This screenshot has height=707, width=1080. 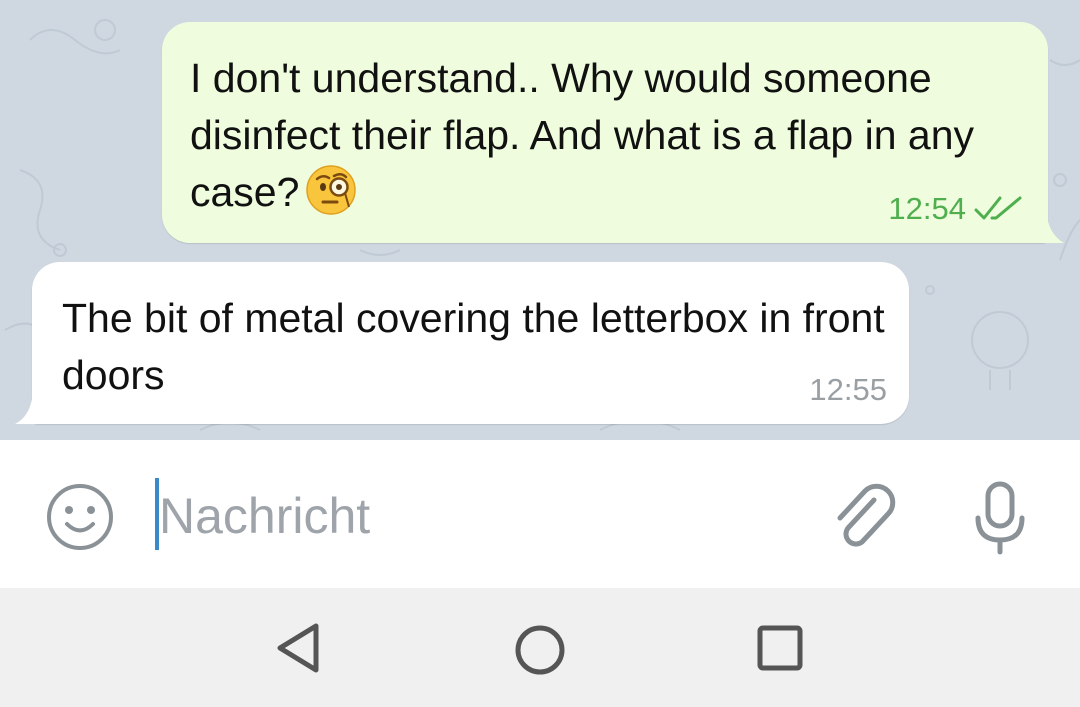 What do you see at coordinates (998, 208) in the screenshot?
I see `double-check-icon` at bounding box center [998, 208].